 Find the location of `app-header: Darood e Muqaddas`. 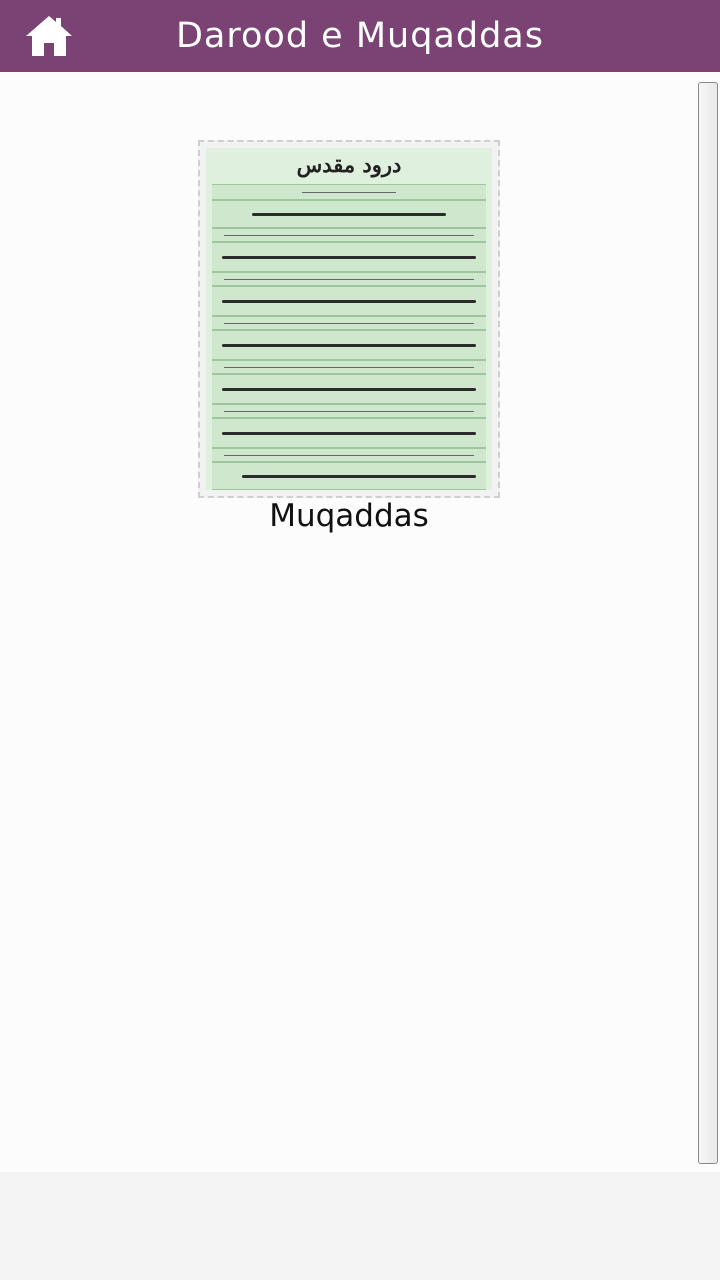

app-header: Darood e Muqaddas is located at coordinates (360, 36).